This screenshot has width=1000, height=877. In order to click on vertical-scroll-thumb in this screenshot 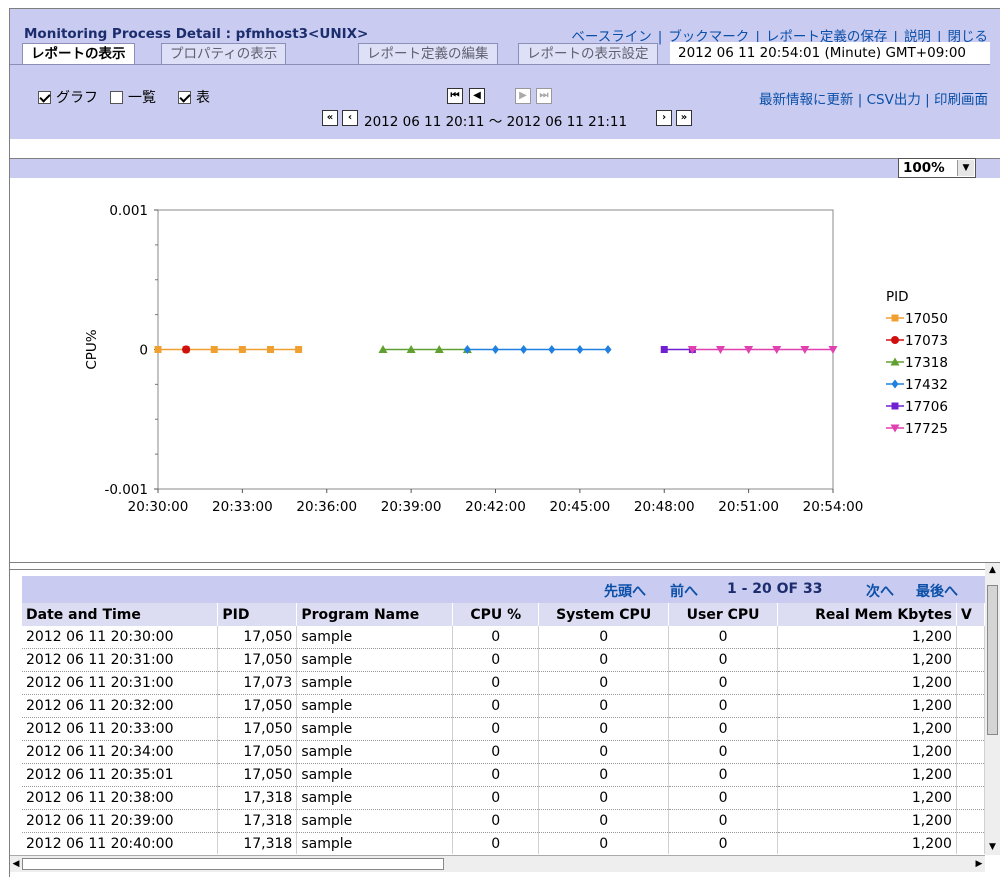, I will do `click(992, 660)`.